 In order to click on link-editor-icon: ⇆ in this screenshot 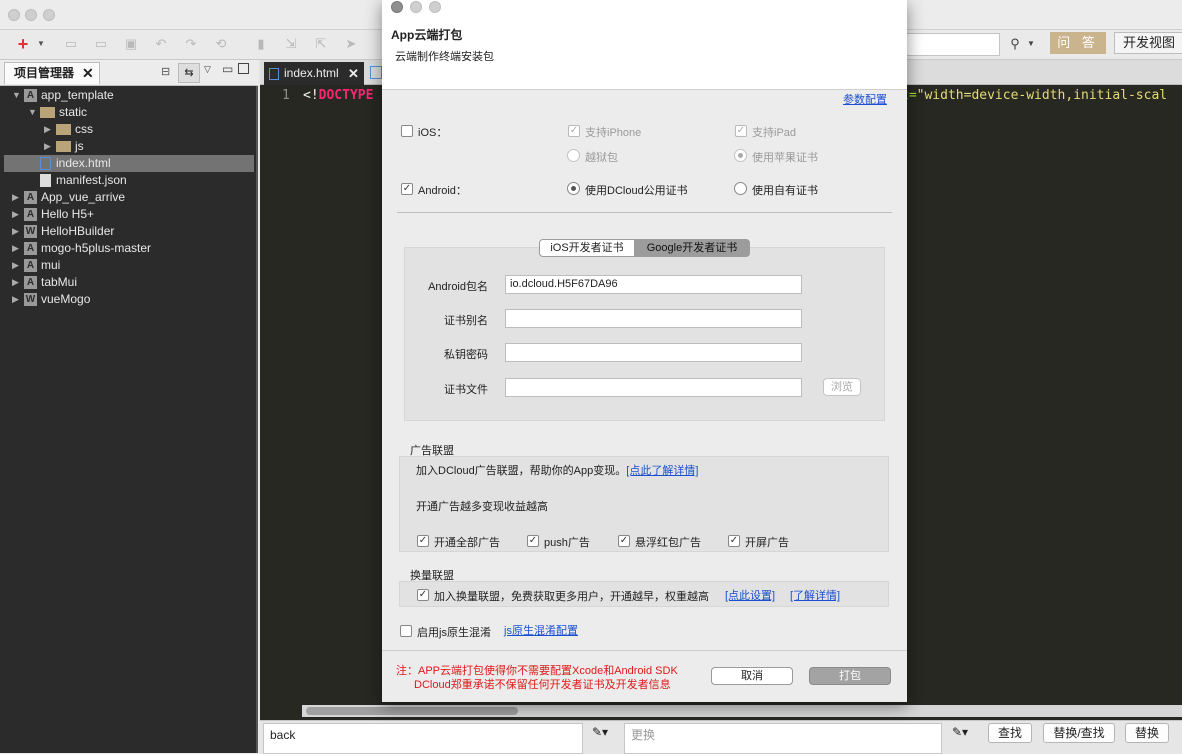, I will do `click(189, 73)`.